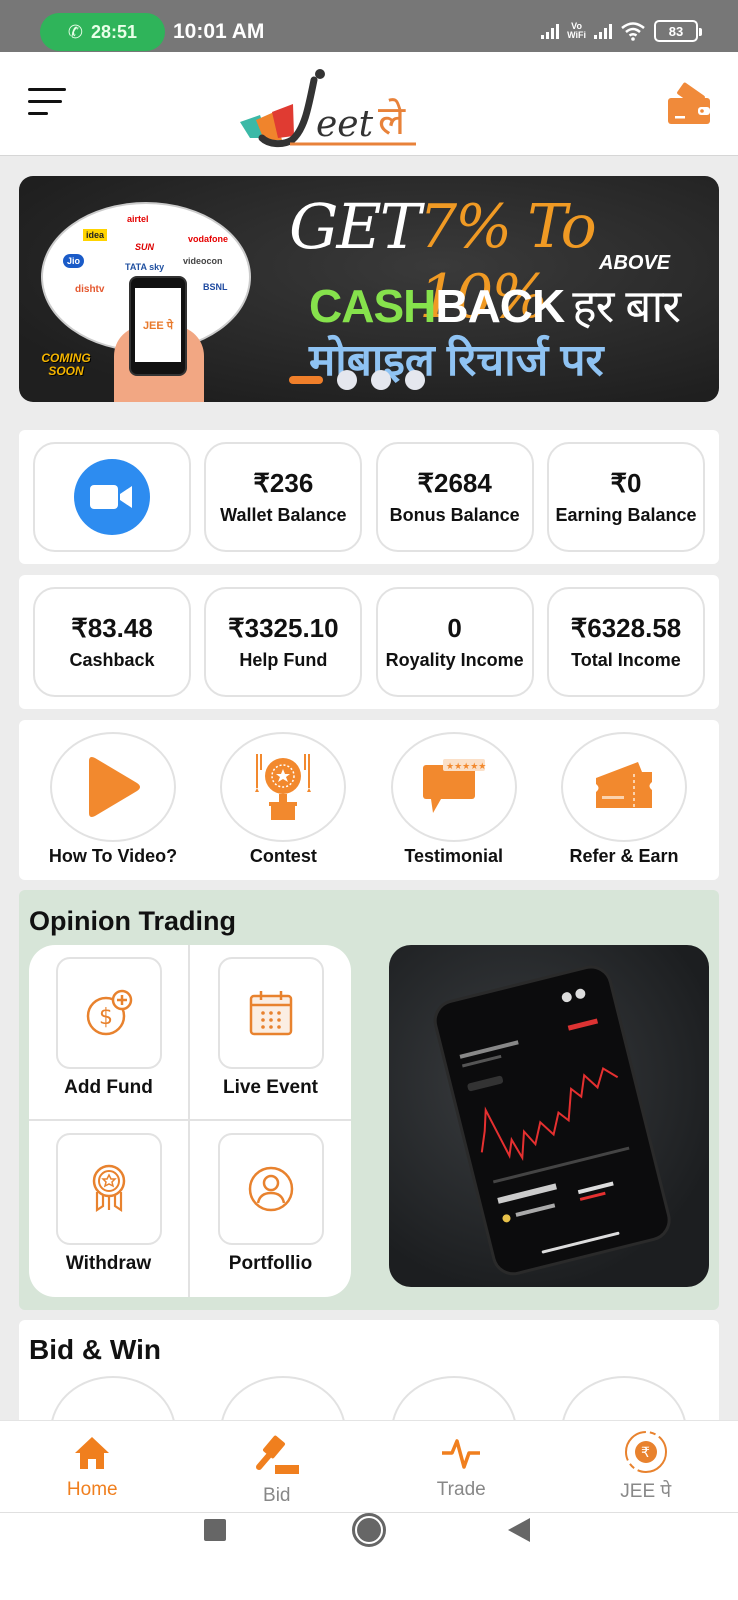  Describe the element at coordinates (345, 124) in the screenshot. I see `svg-text: eet` at that location.